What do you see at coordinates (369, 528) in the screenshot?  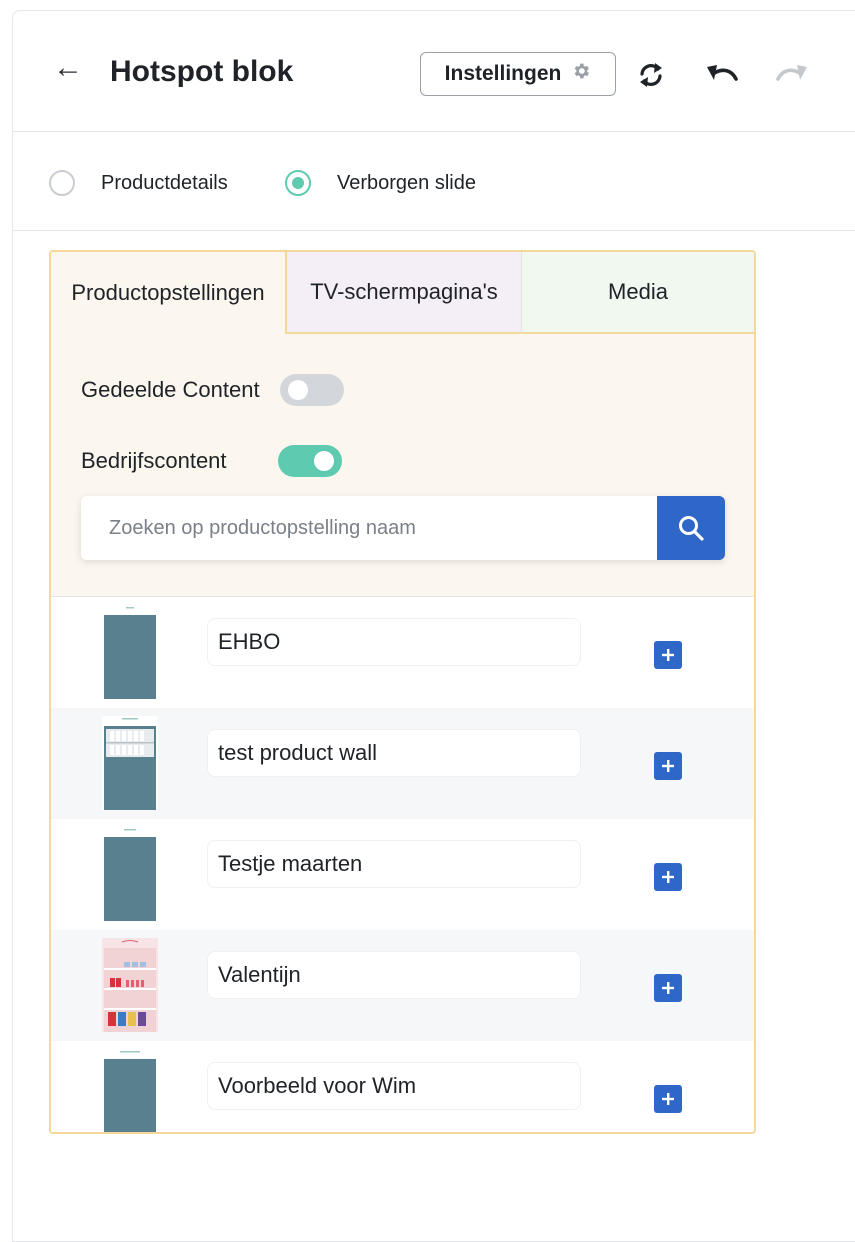 I see `search-input` at bounding box center [369, 528].